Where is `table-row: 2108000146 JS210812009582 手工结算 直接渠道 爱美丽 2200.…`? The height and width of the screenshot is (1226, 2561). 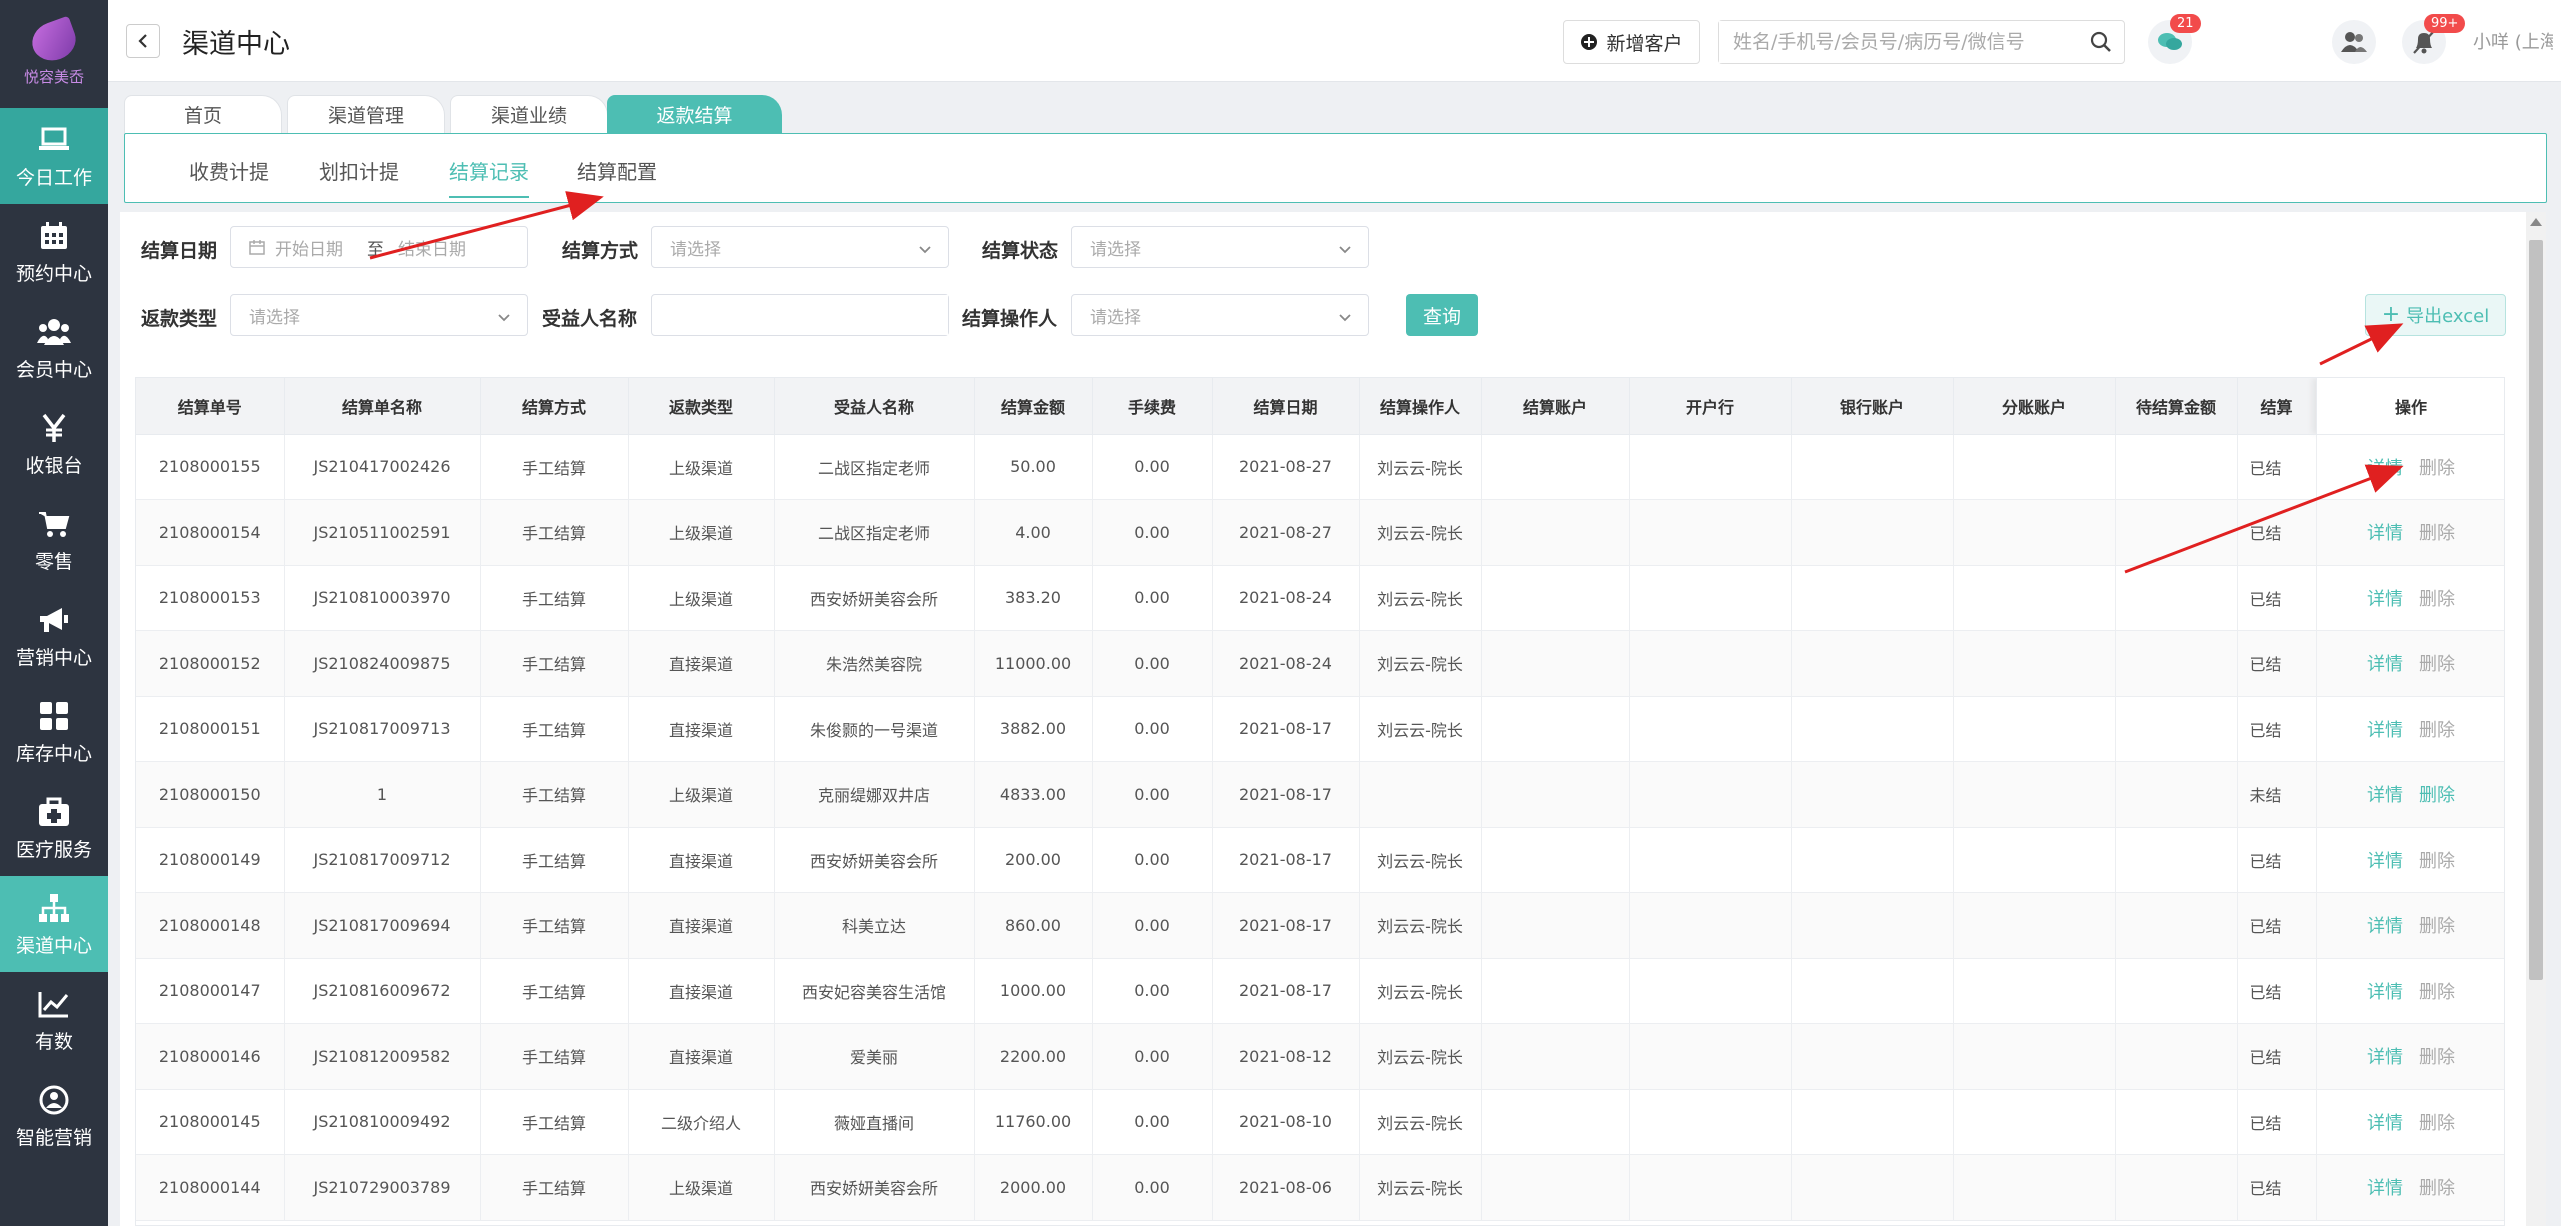 table-row: 2108000146 JS210812009582 手工结算 直接渠道 爱美丽 2200.… is located at coordinates (1320, 1056).